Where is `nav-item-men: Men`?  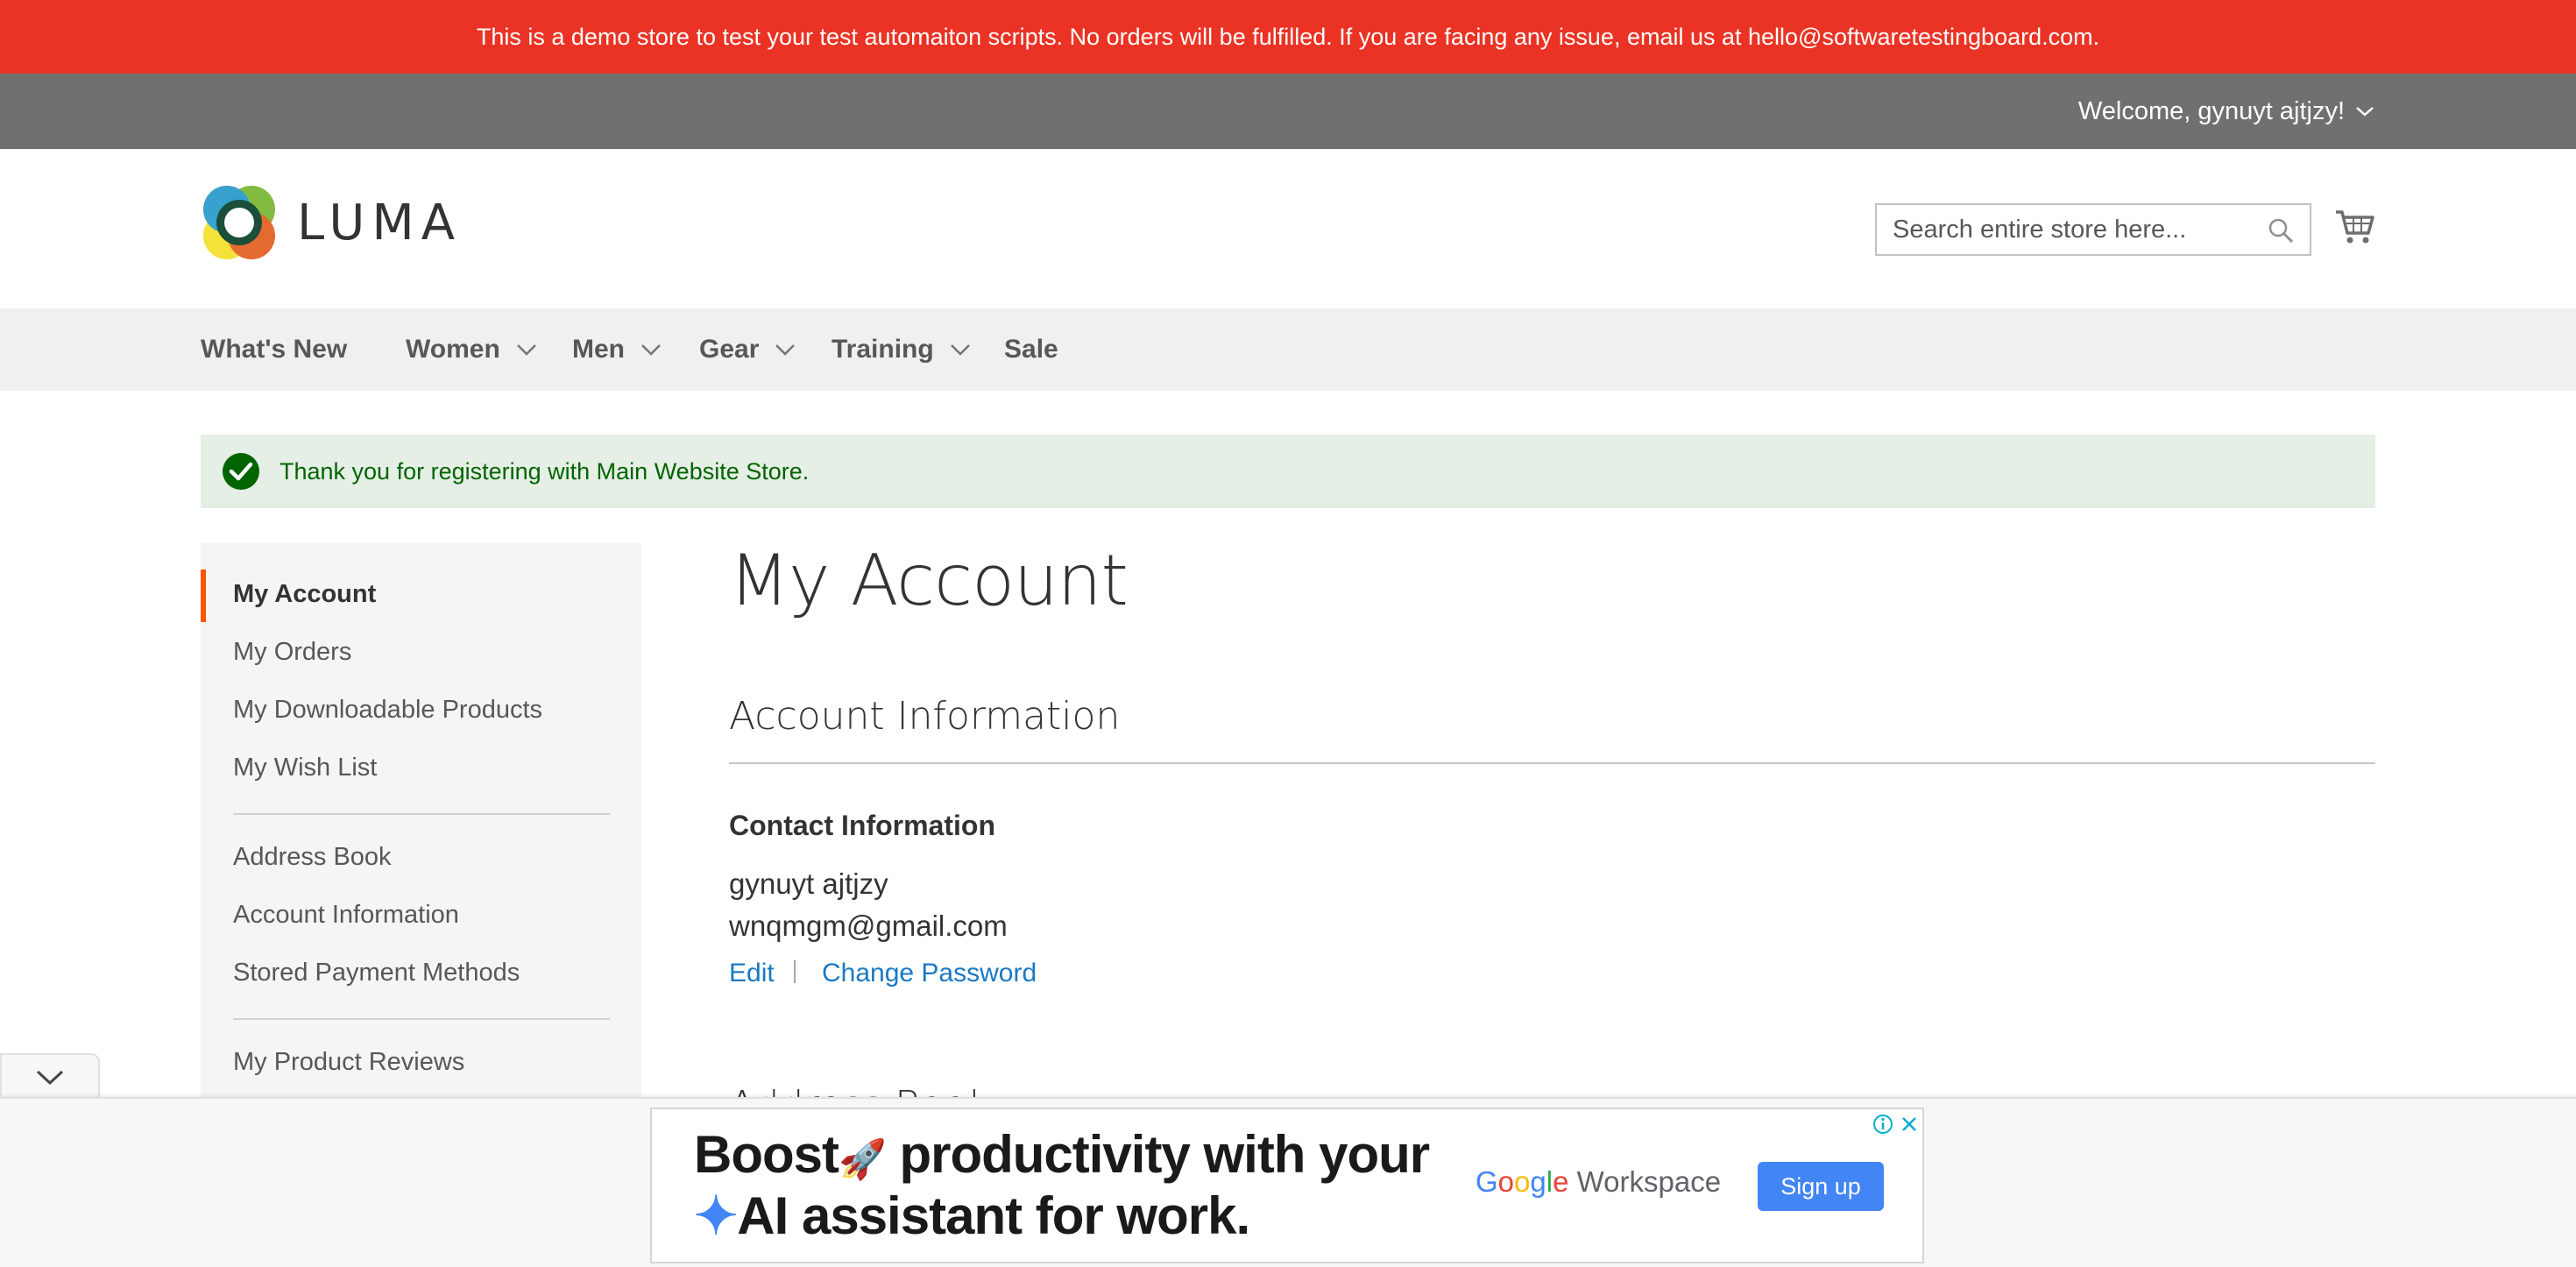 nav-item-men: Men is located at coordinates (617, 350).